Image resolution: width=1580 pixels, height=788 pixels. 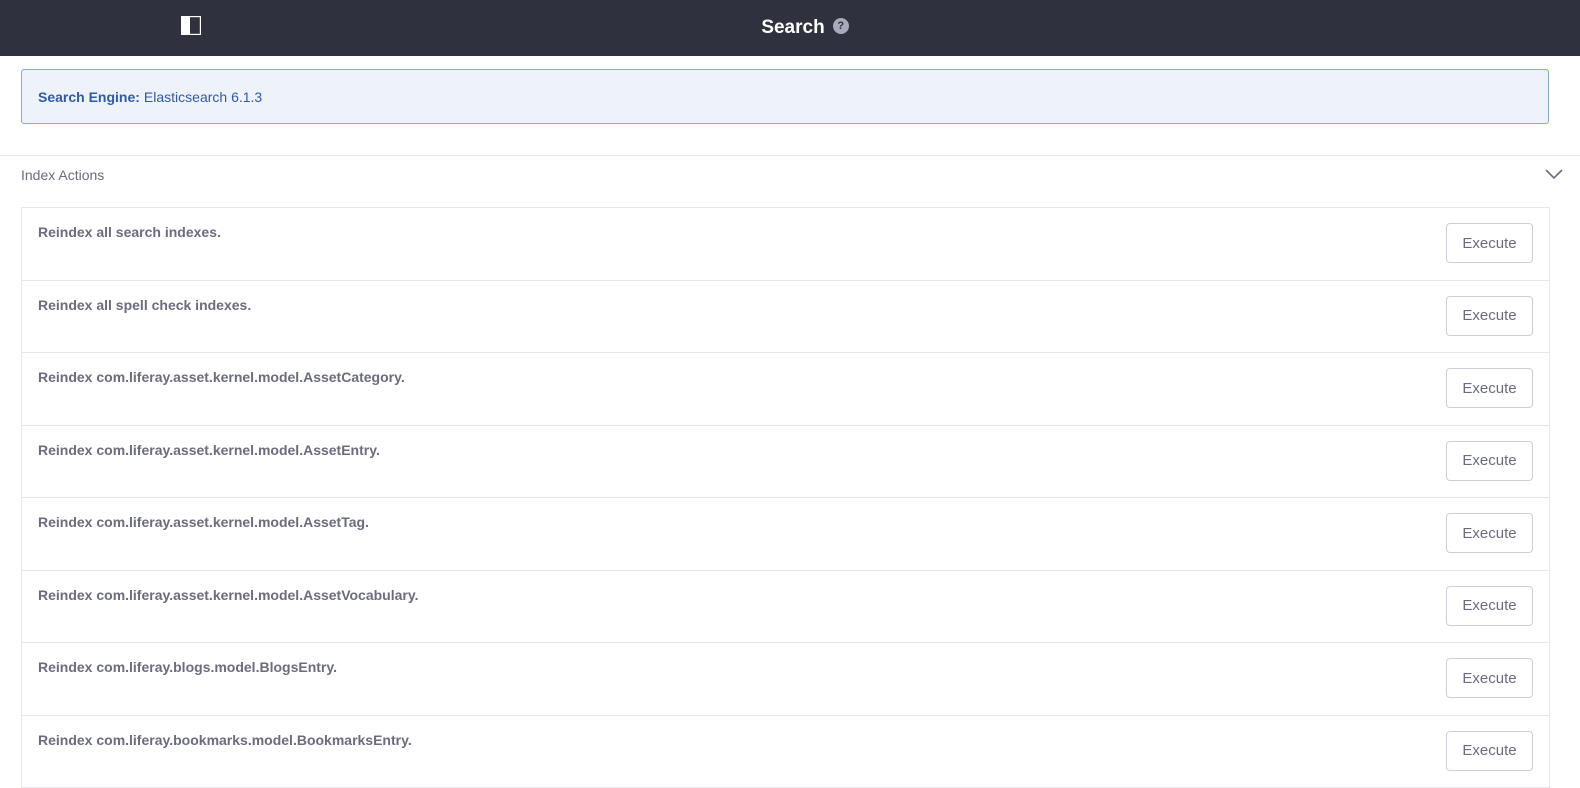 I want to click on reindex-action-label: Reindex all spell check indexes., so click(x=144, y=305).